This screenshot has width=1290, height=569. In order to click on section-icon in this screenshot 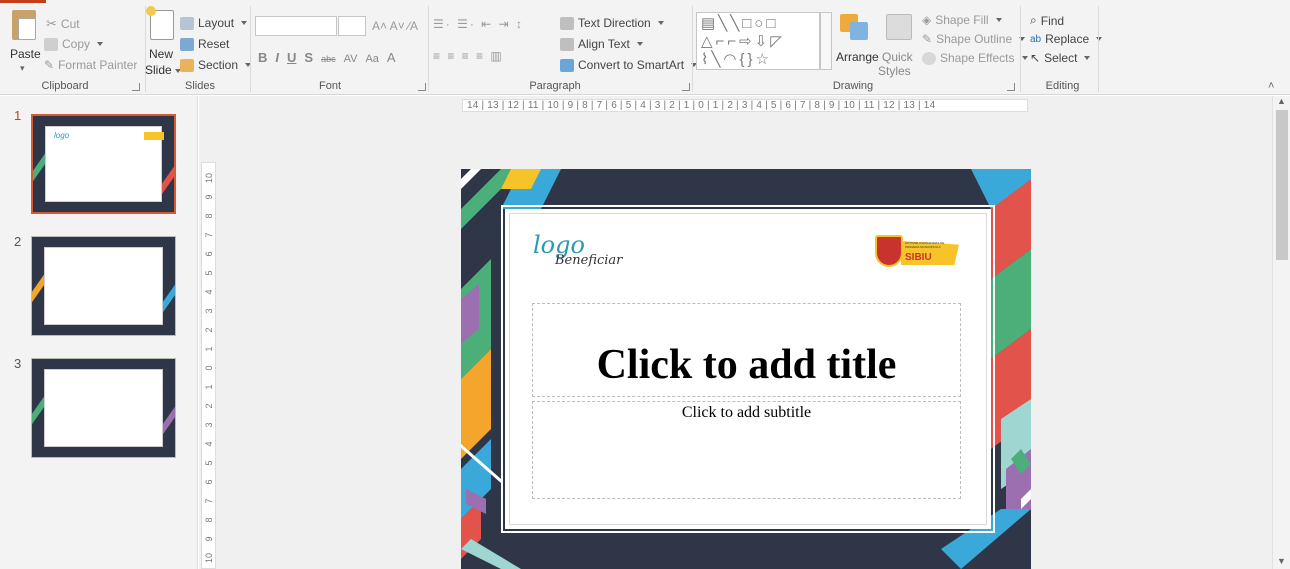, I will do `click(187, 65)`.